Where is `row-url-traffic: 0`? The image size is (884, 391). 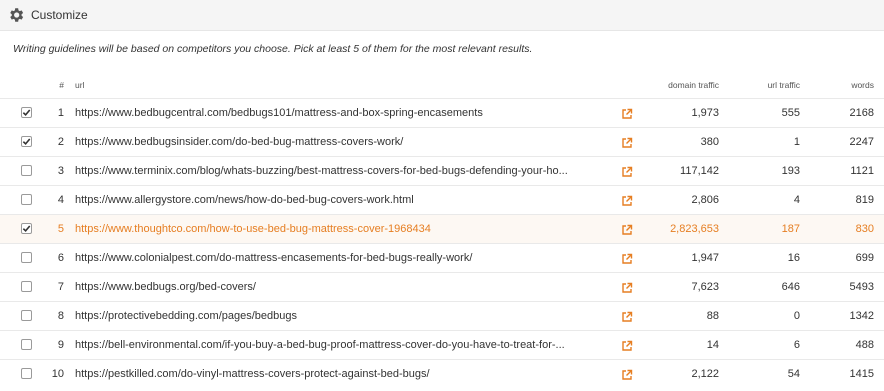
row-url-traffic: 0 is located at coordinates (796, 316).